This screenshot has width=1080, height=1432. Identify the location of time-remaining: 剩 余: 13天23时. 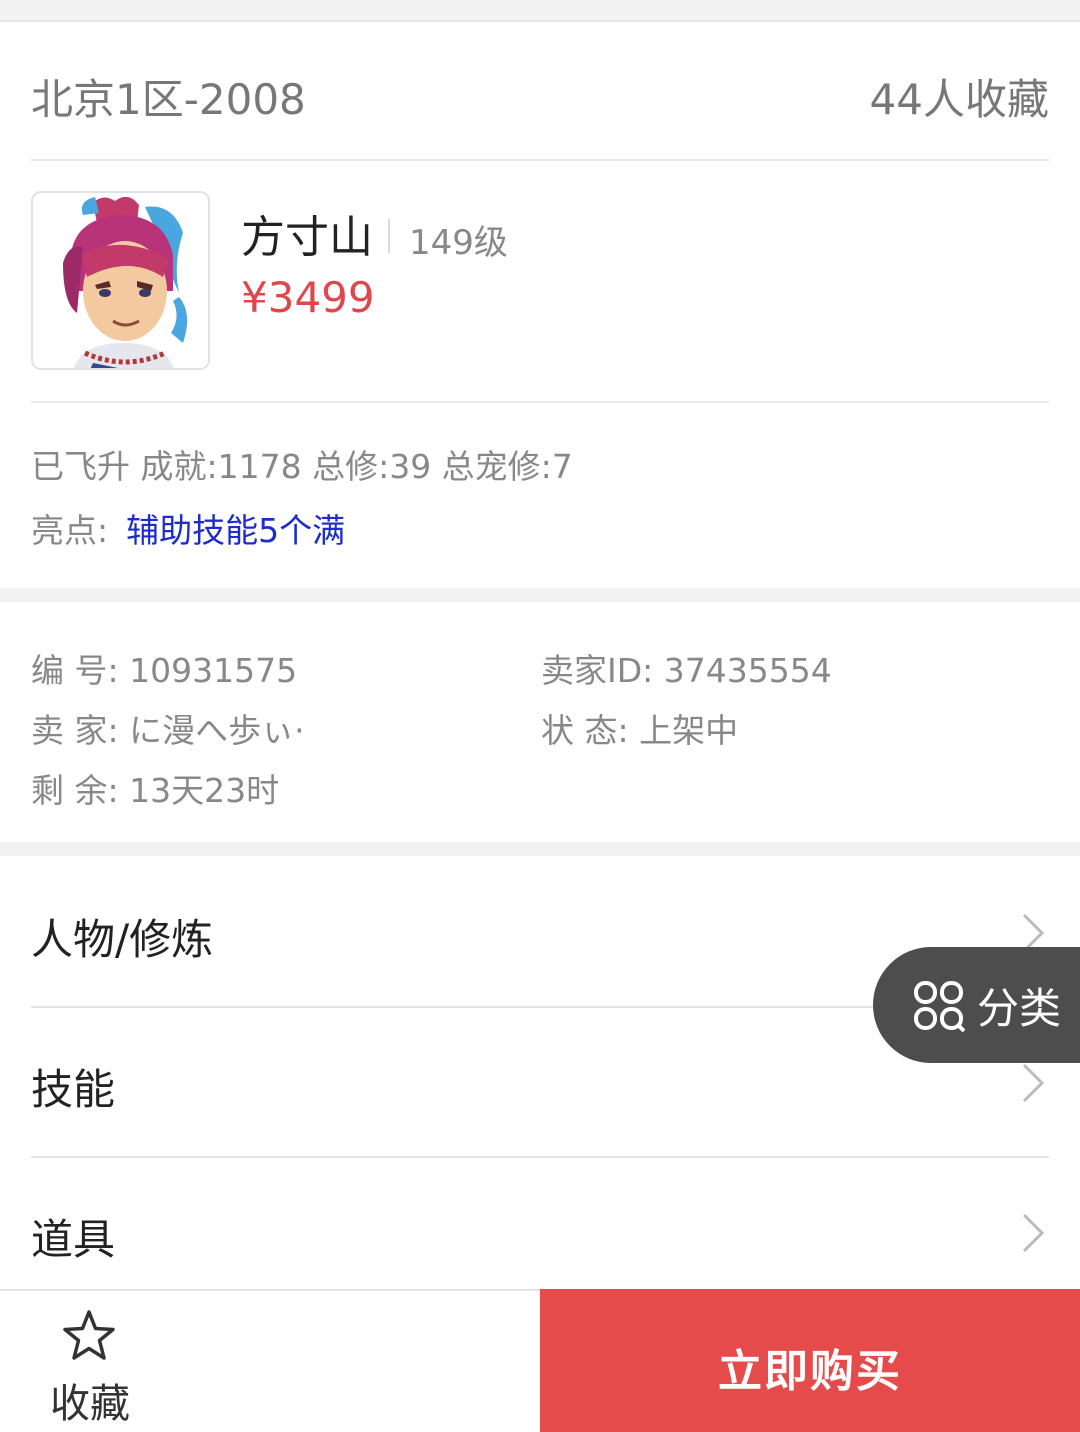
(155, 790).